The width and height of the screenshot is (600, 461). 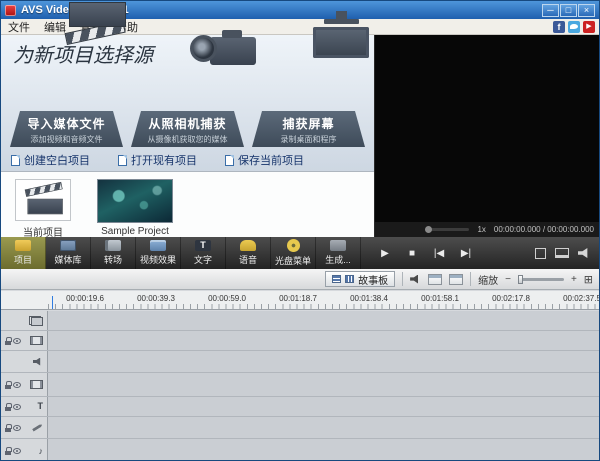 I want to click on stop-button: ■, so click(x=412, y=253).